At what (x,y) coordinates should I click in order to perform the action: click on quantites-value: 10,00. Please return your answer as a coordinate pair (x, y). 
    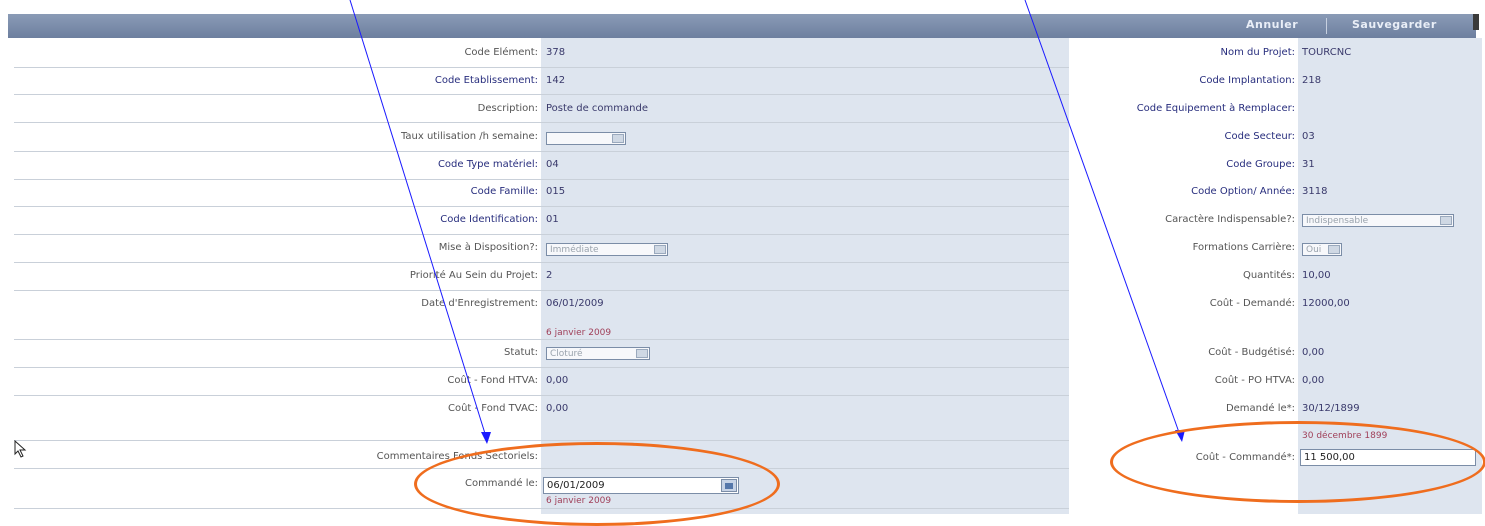
    Looking at the image, I should click on (1316, 275).